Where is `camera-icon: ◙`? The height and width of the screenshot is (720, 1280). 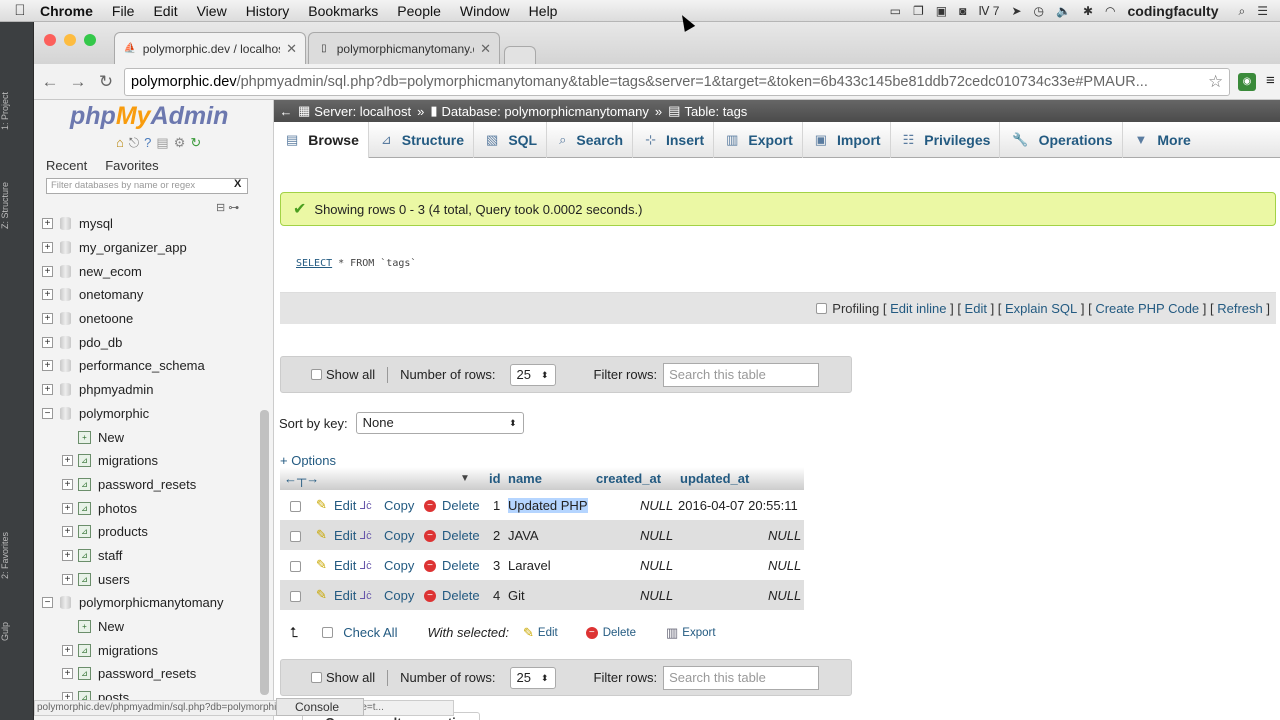
camera-icon: ◙ is located at coordinates (962, 11).